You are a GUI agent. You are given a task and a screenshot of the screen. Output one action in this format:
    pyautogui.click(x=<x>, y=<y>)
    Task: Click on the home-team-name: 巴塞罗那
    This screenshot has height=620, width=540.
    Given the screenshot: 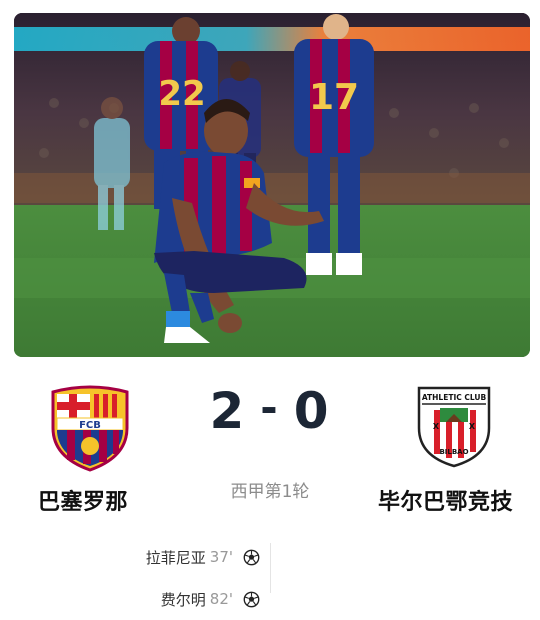 What is the action you would take?
    pyautogui.click(x=83, y=500)
    